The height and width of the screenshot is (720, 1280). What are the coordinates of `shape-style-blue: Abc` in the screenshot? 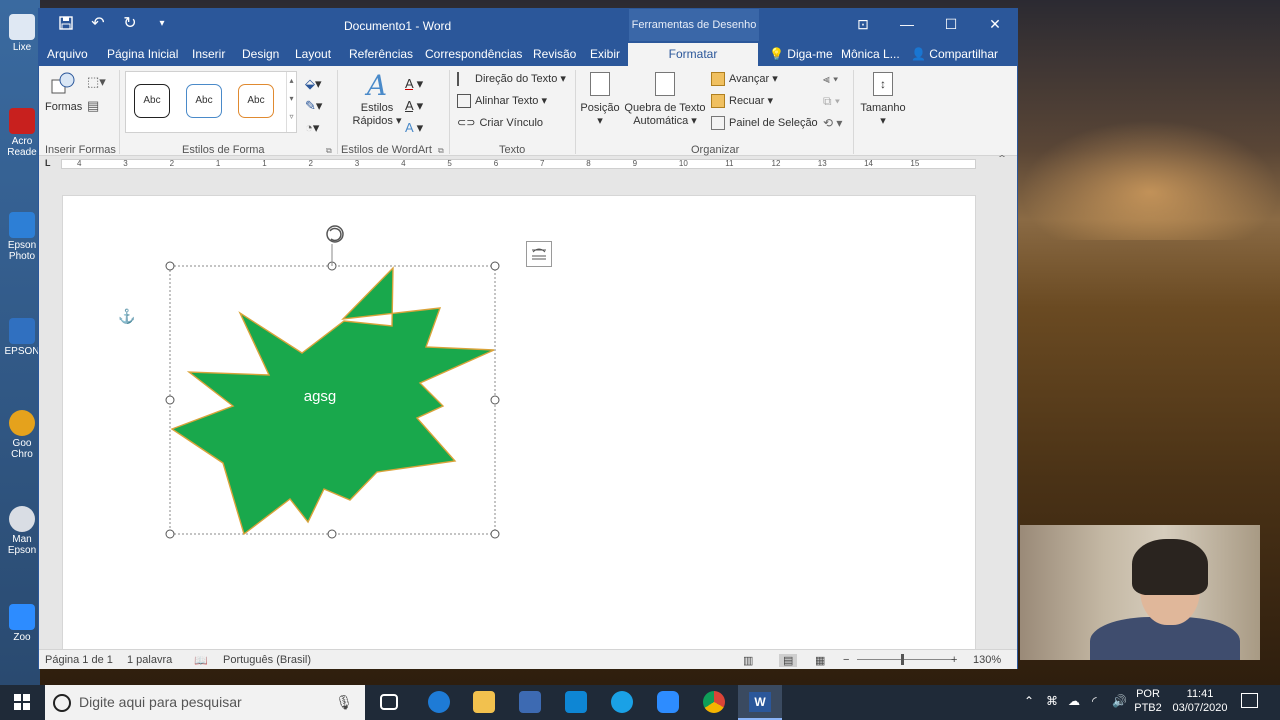 It's located at (204, 101).